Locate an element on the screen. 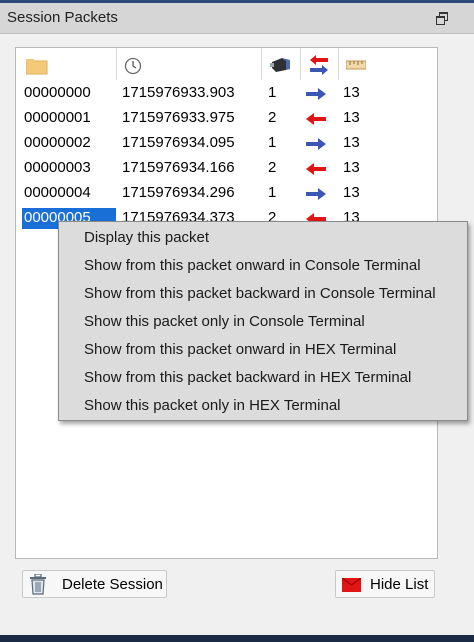 This screenshot has height=642, width=474. column-header-time is located at coordinates (189, 64).